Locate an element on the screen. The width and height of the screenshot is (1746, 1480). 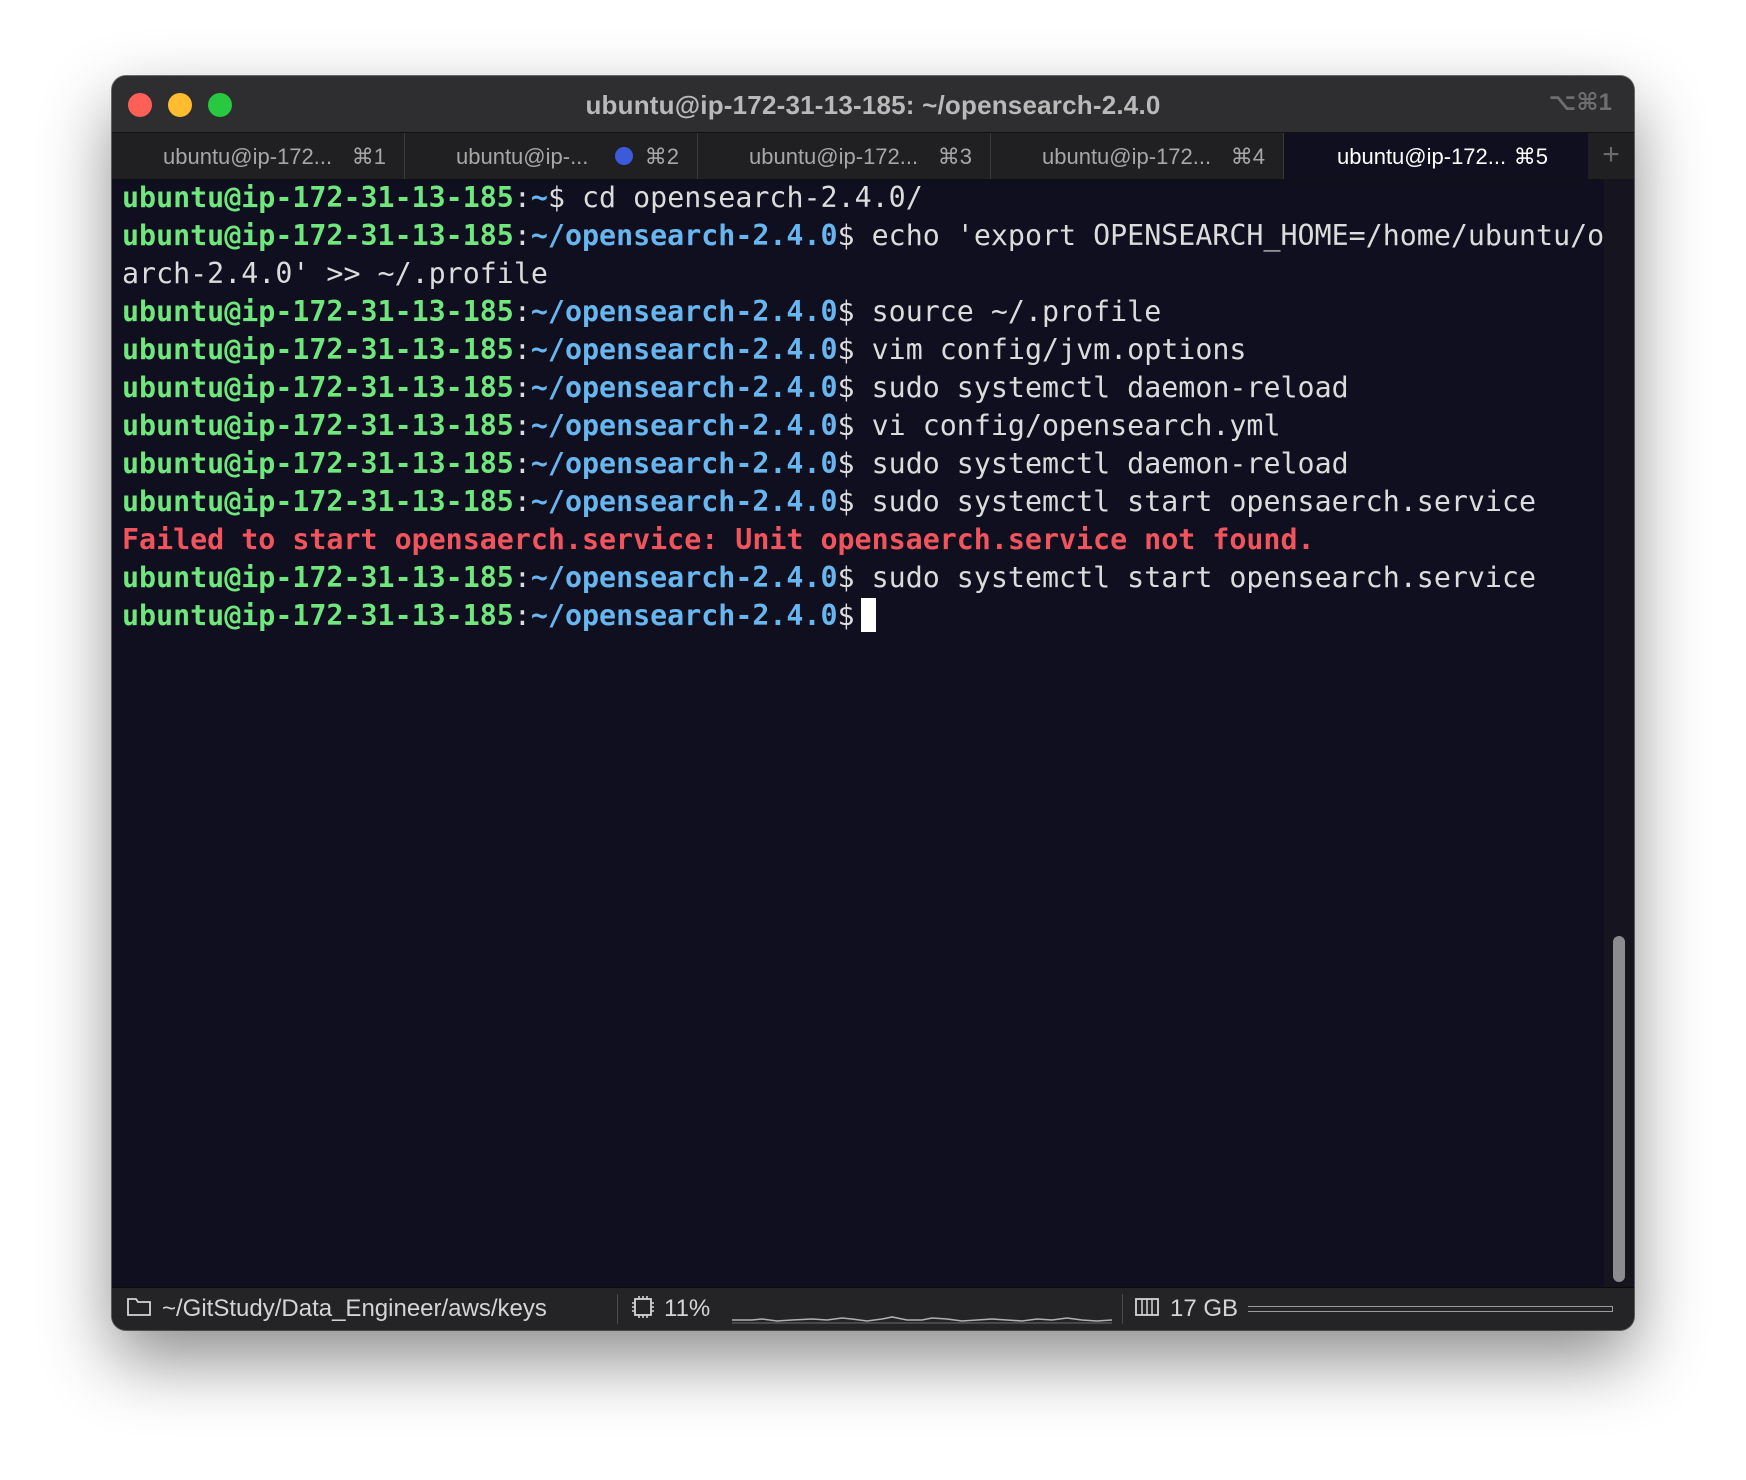
current-directory: ~/GitStudy/Data_Engineer/aws/keys is located at coordinates (354, 1309).